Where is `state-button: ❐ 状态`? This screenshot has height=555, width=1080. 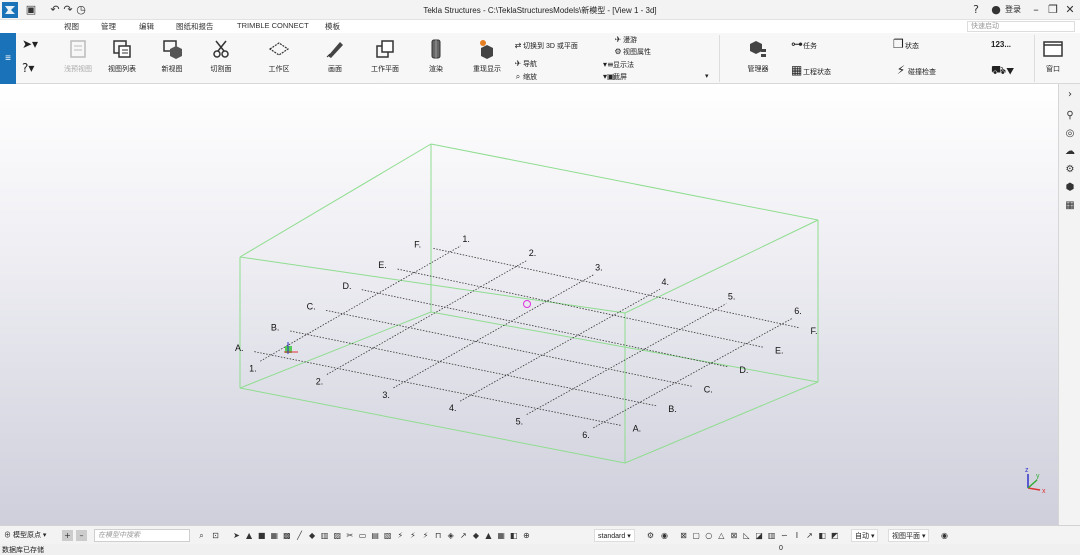
state-button: ❐ 状态 is located at coordinates (906, 44).